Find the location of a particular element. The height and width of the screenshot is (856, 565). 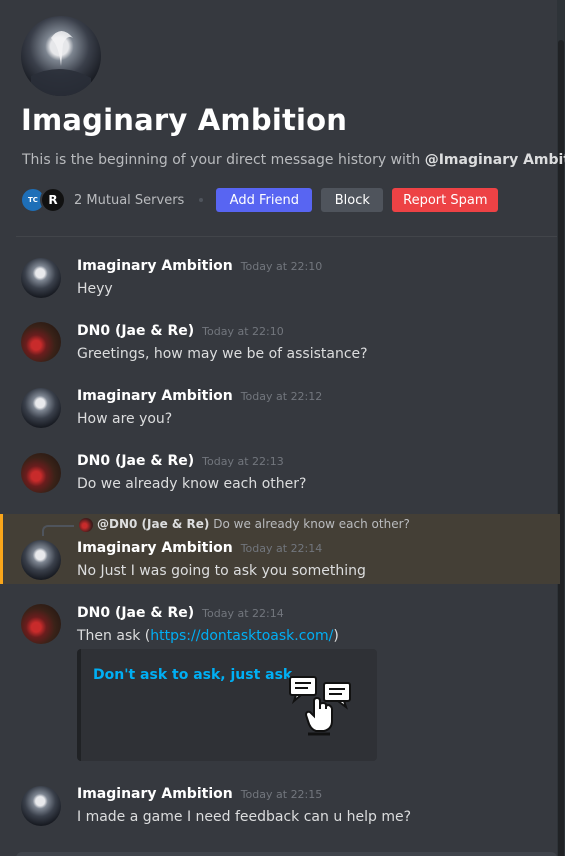

message-link: https://dontasktoask.com/ is located at coordinates (241, 636).